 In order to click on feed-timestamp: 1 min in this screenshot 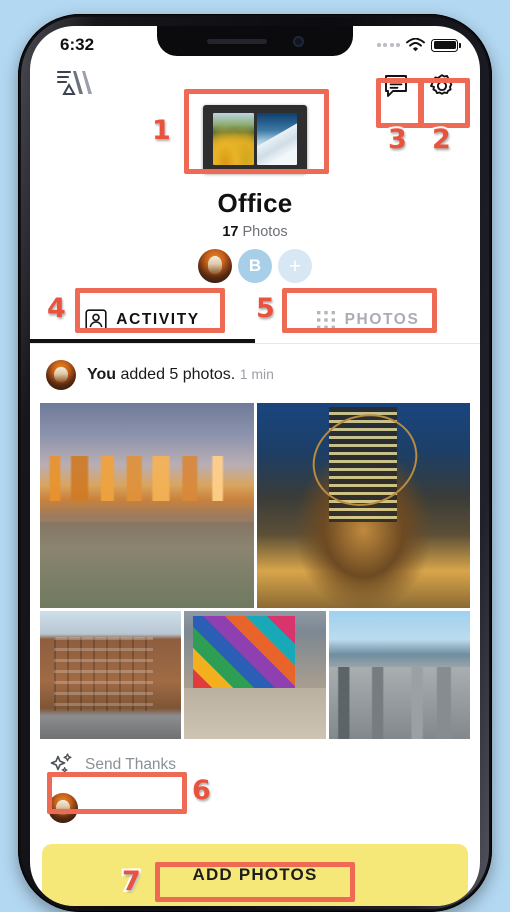, I will do `click(256, 374)`.